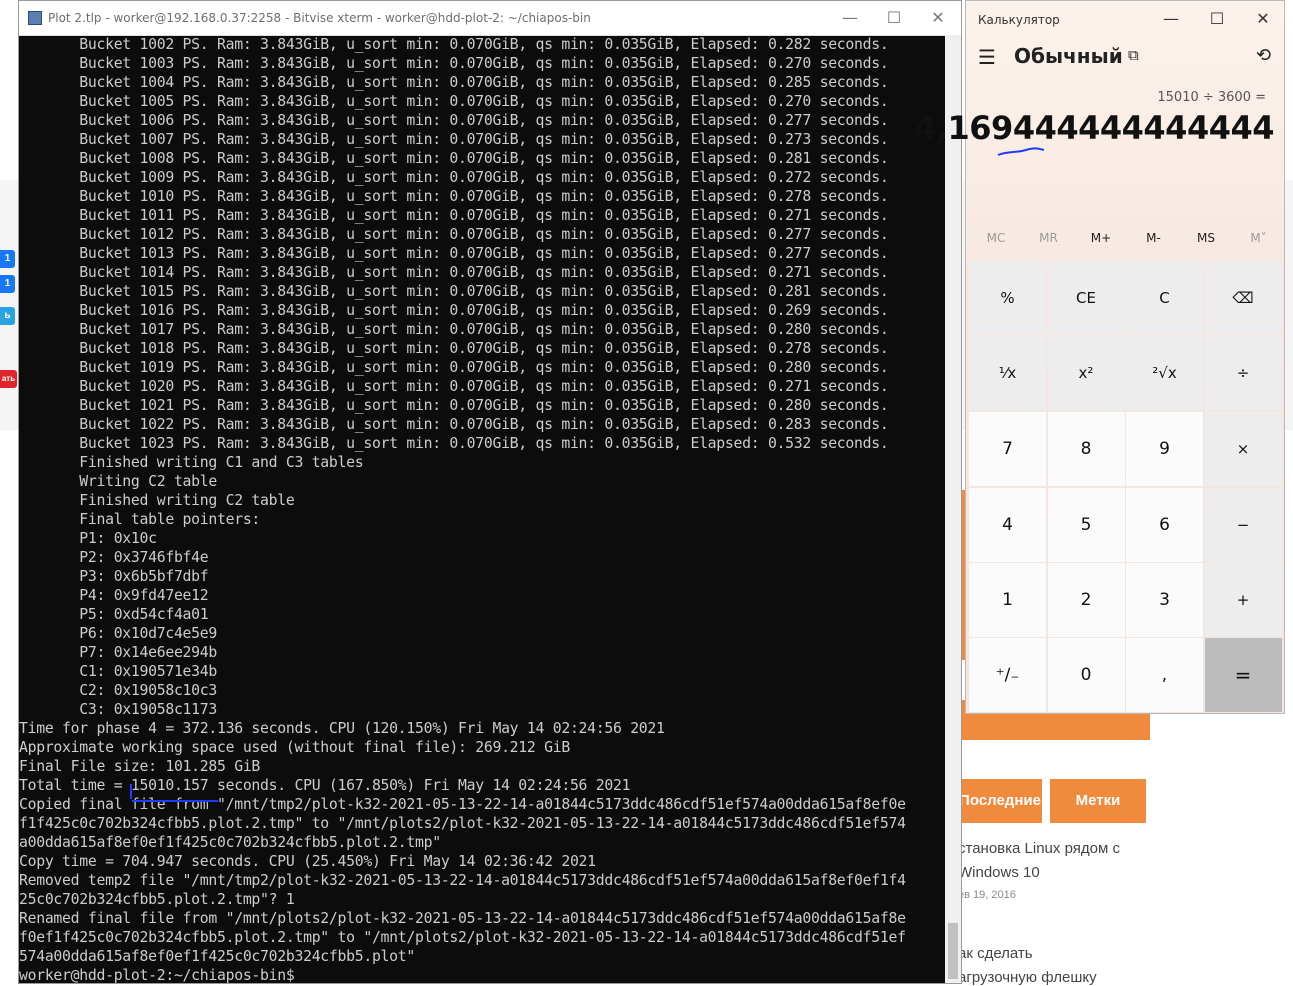 This screenshot has width=1293, height=986. I want to click on terminal-line: P1: 0x10c, so click(88, 538).